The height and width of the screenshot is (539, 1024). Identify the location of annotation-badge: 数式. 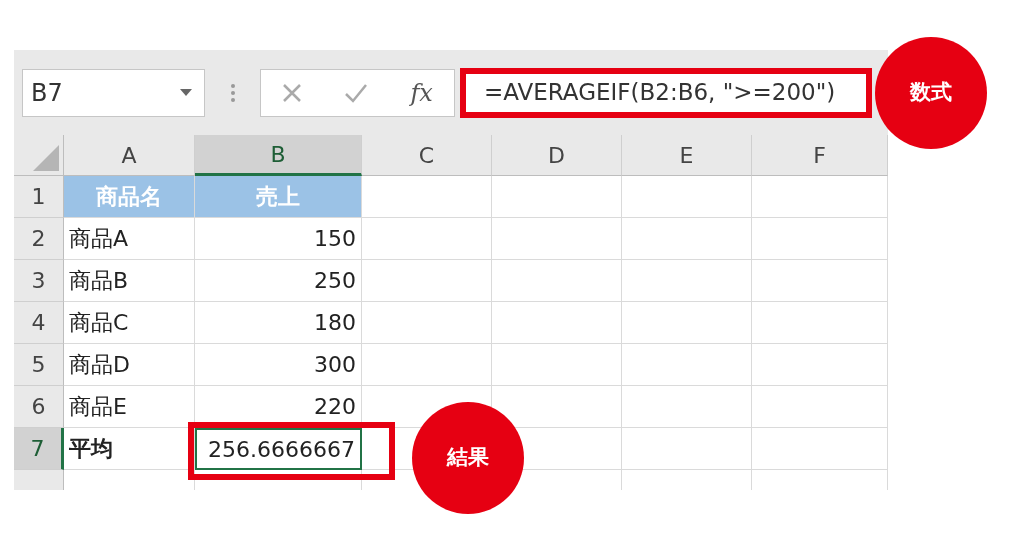
(931, 93).